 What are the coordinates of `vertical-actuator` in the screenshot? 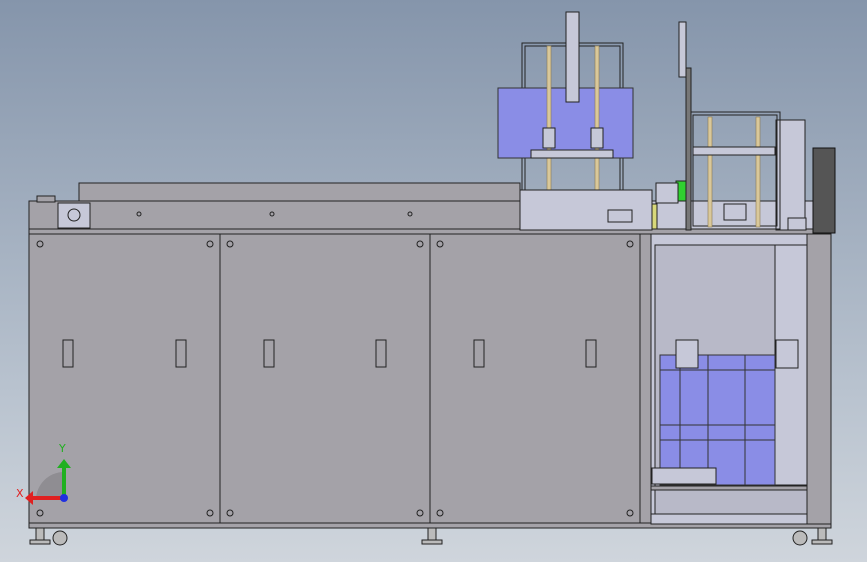 It's located at (824, 190).